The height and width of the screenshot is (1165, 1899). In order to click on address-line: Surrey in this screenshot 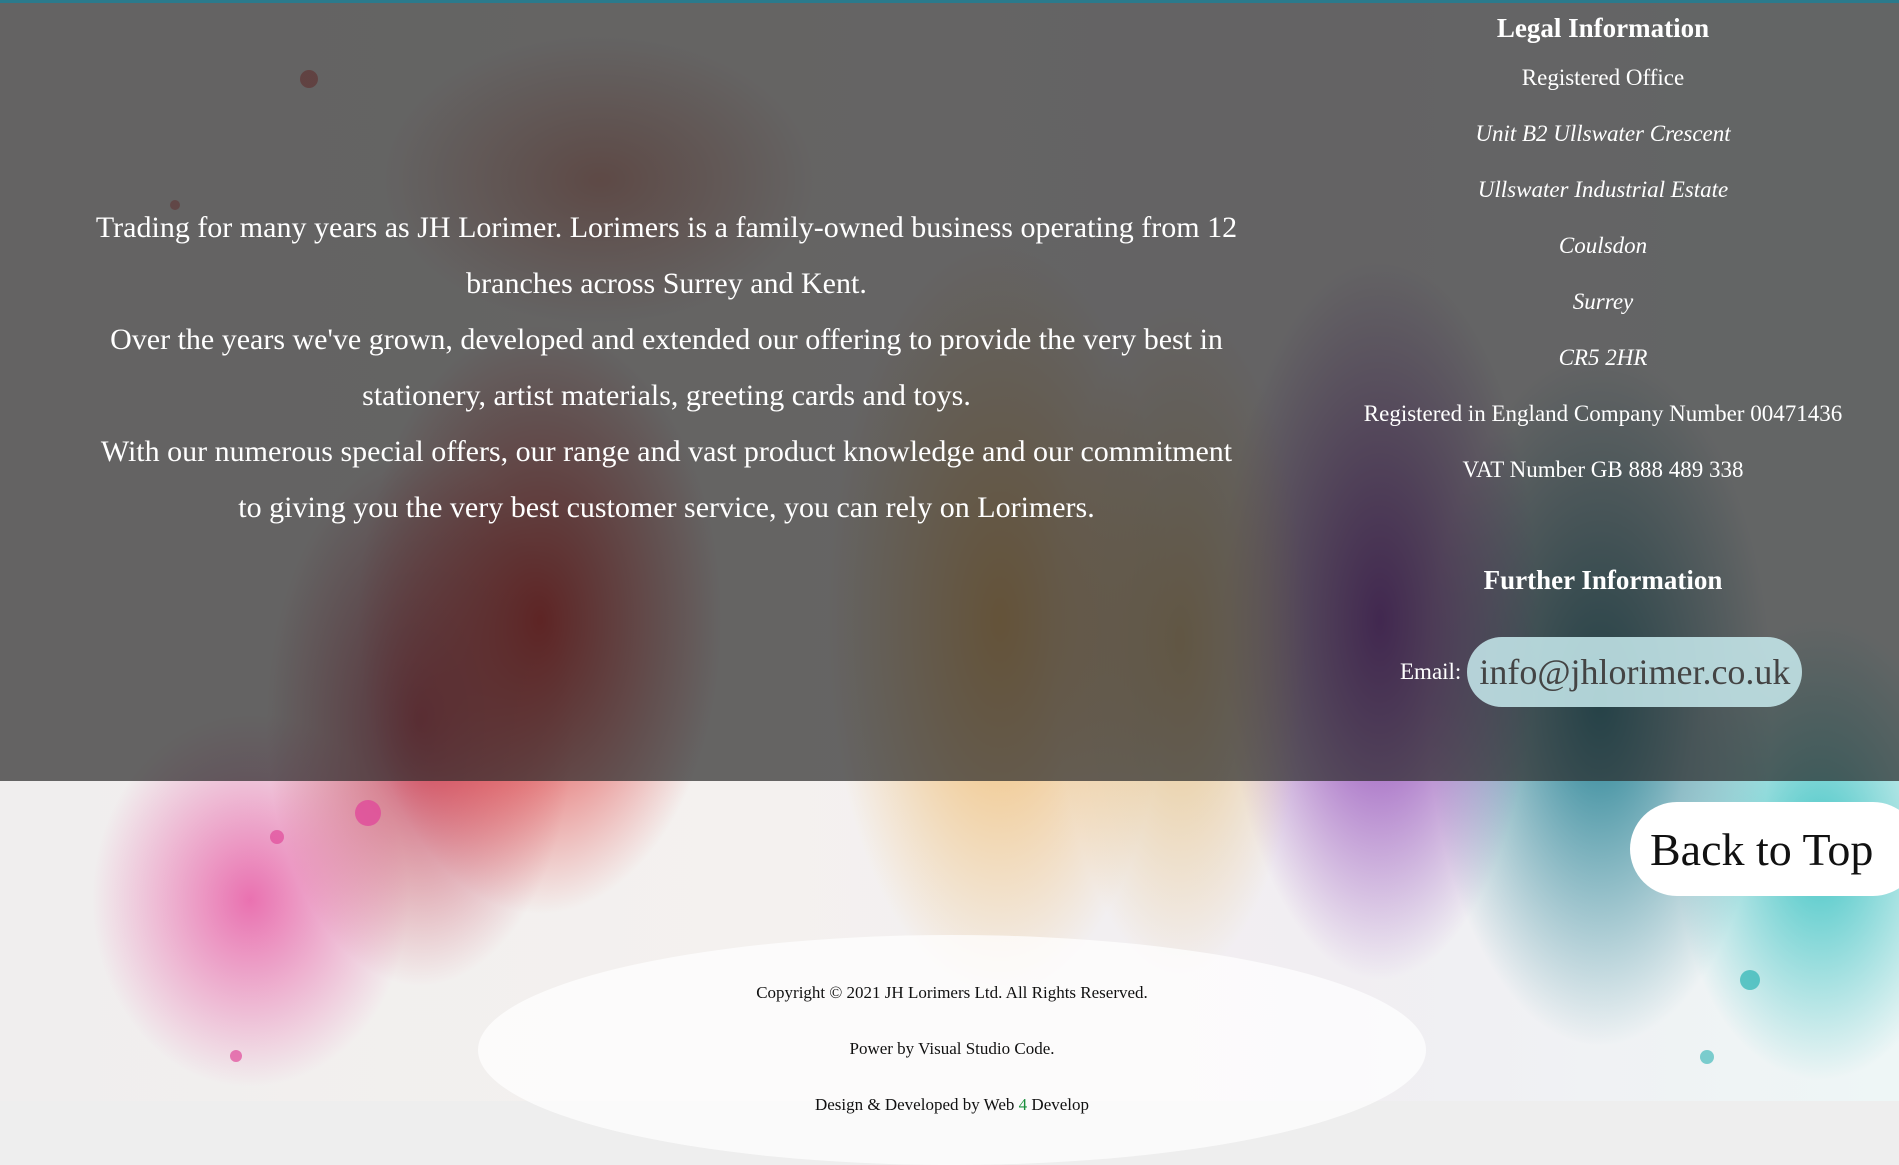, I will do `click(1603, 301)`.